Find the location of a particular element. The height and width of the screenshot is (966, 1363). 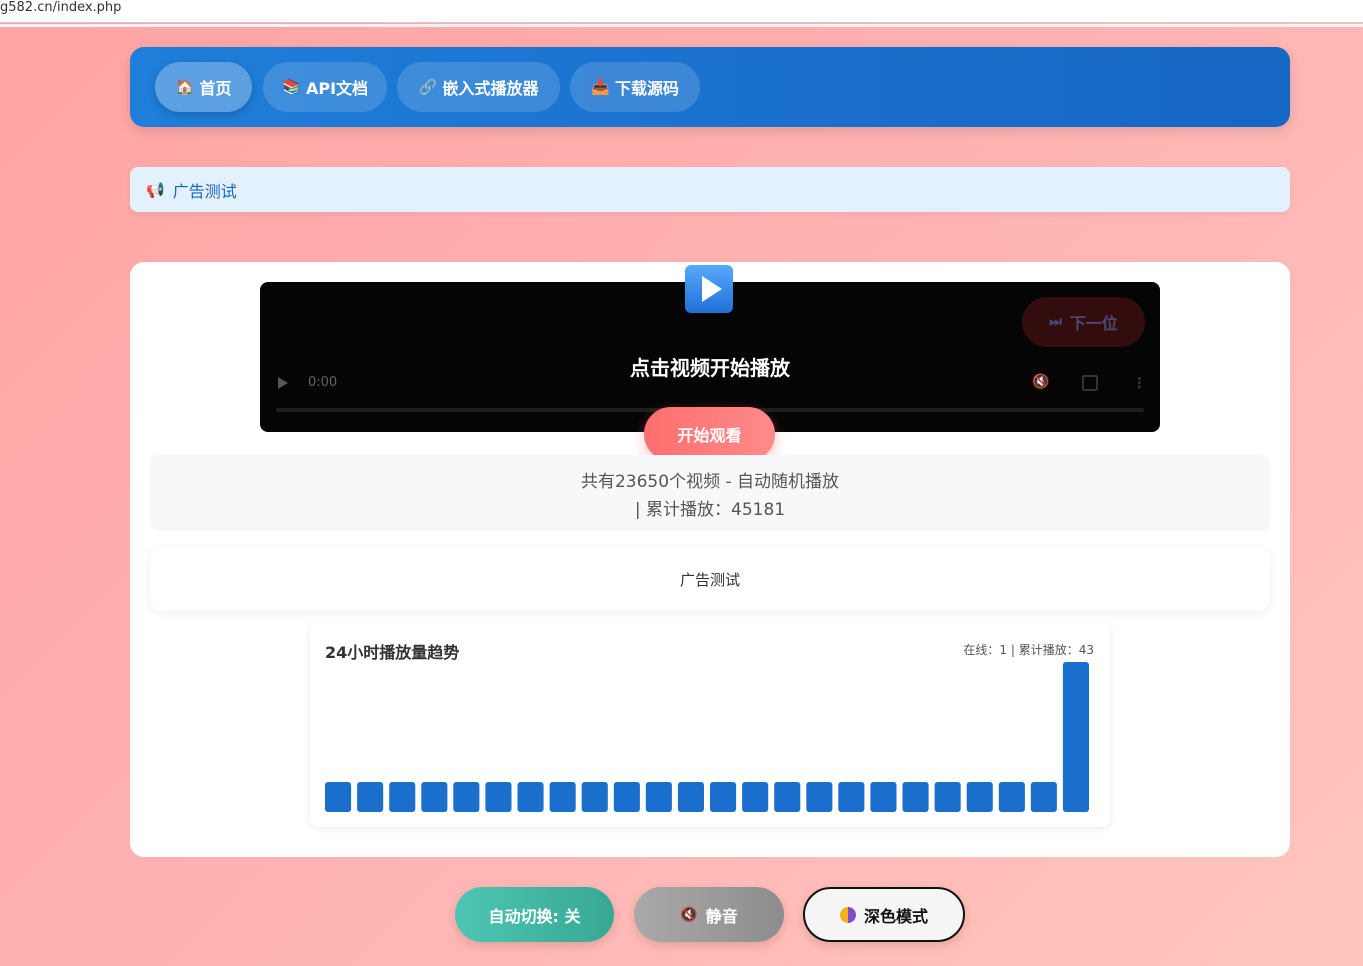

browser-address-bar: g582.cn/index.php is located at coordinates (681, 11).